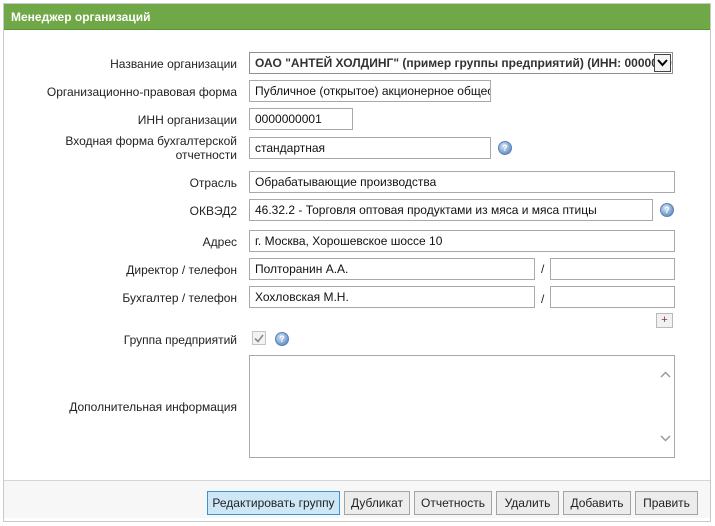 The height and width of the screenshot is (526, 715). Describe the element at coordinates (301, 119) in the screenshot. I see `inn-field: 0000000001` at that location.